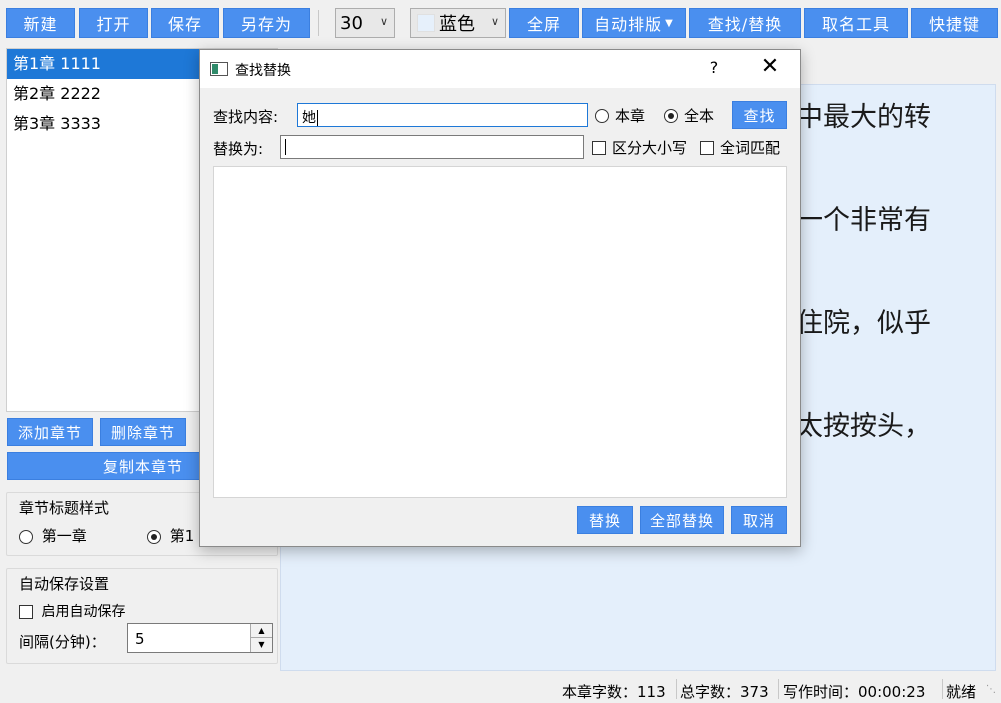  Describe the element at coordinates (500, 69) in the screenshot. I see `dialog-titlebar: 查找替换 ? ✕` at that location.